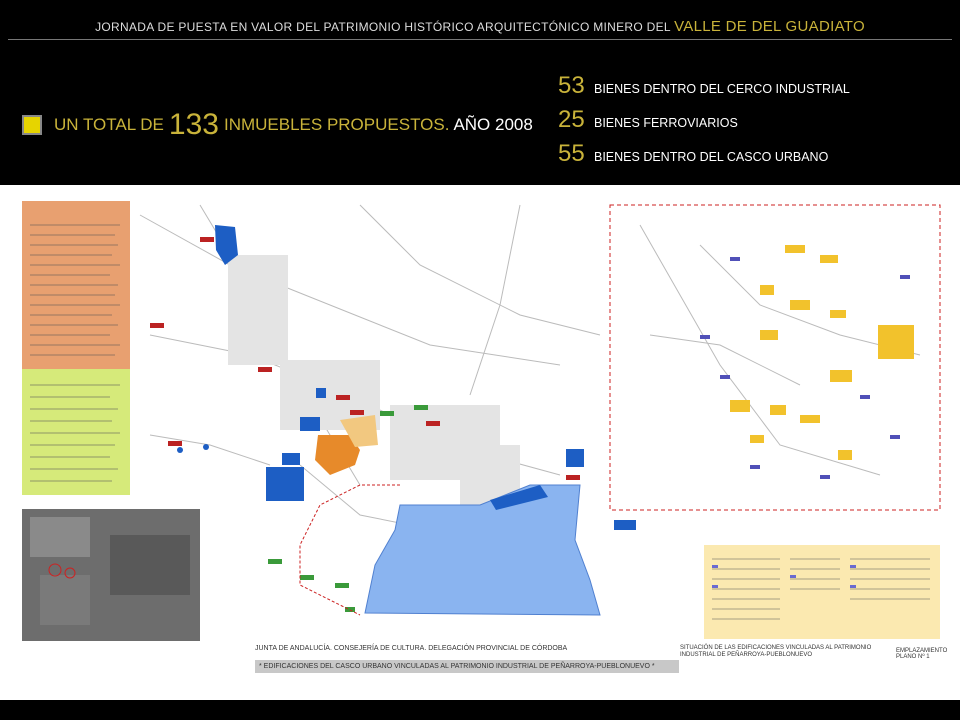 The width and height of the screenshot is (960, 720). Describe the element at coordinates (571, 85) in the screenshot. I see `stat-number: 53` at that location.